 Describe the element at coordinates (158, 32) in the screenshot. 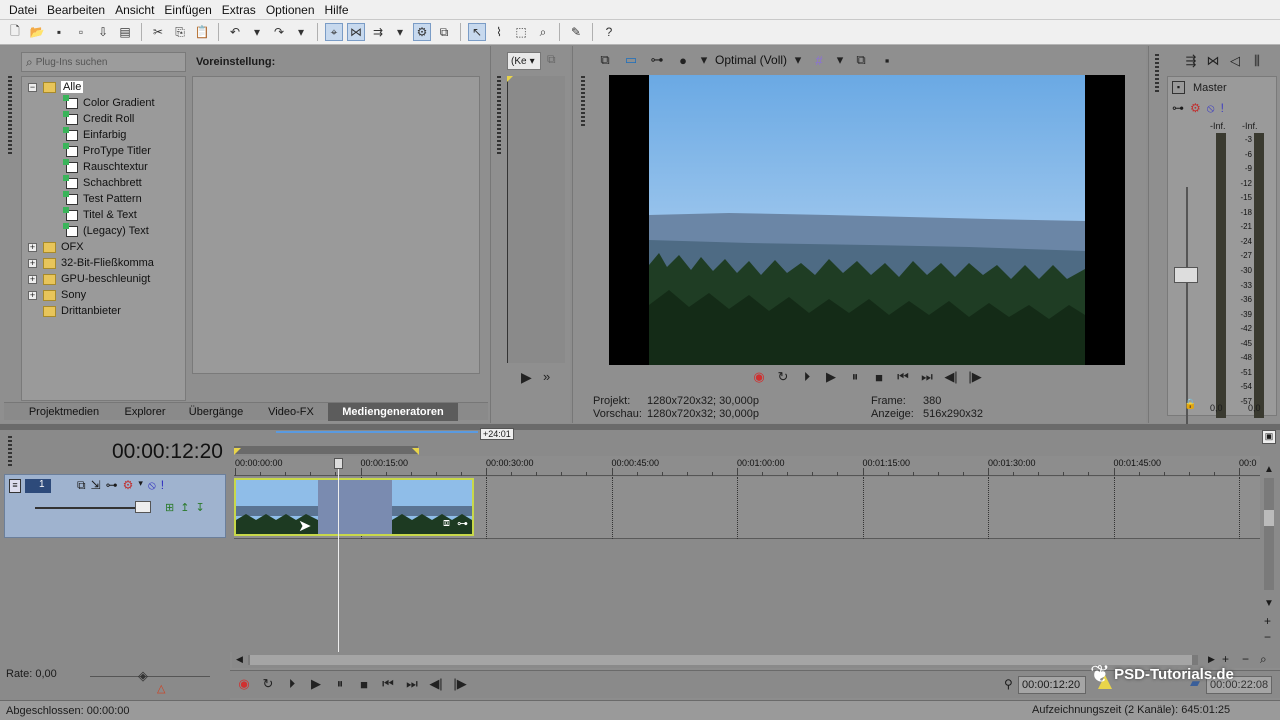

I see `cut-icon: ✂` at that location.